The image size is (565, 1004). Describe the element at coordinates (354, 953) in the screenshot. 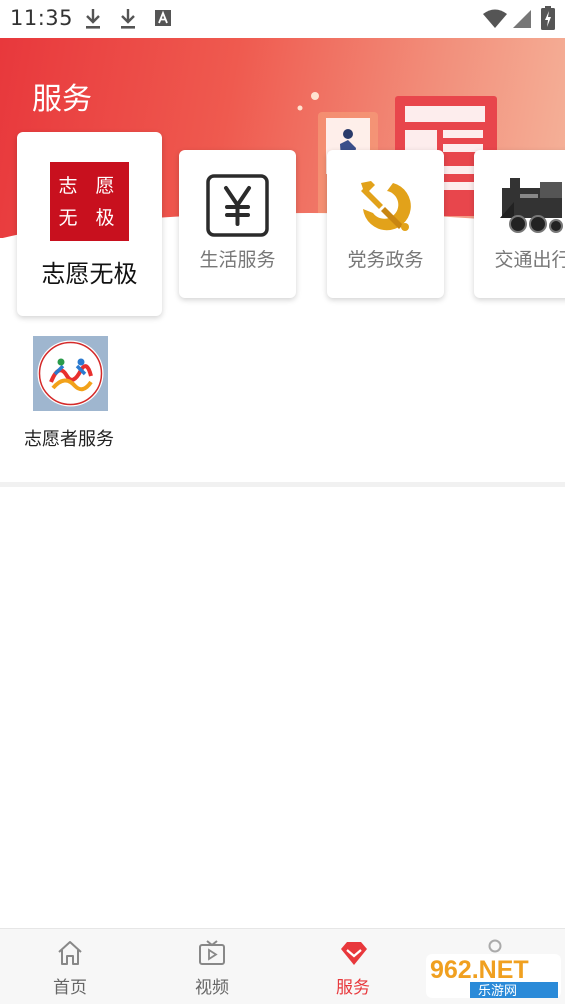

I see `diamond-icon` at that location.